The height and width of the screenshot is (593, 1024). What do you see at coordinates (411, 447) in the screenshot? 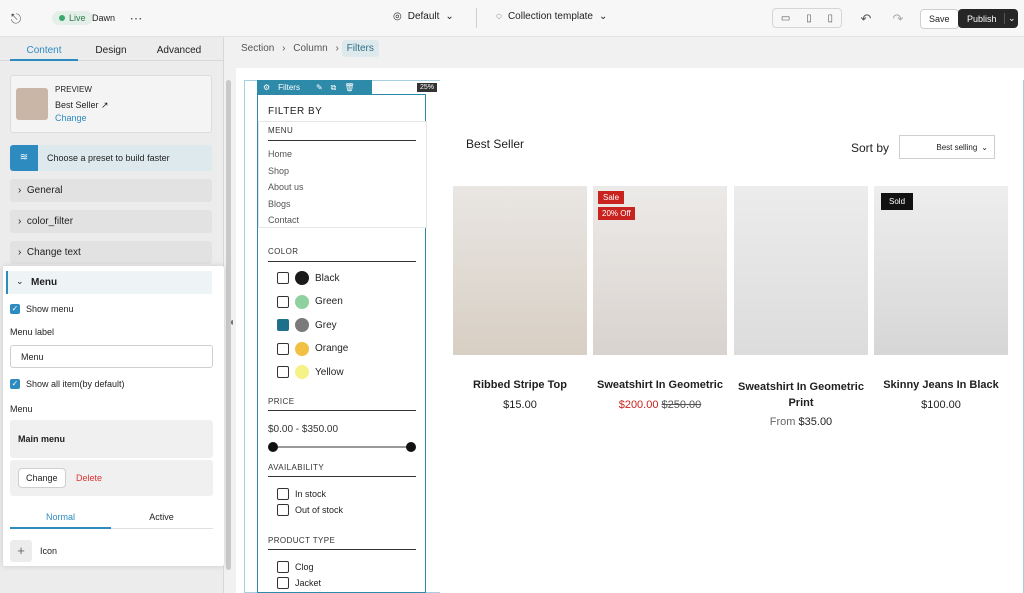
I see `price-slider-max-handle` at bounding box center [411, 447].